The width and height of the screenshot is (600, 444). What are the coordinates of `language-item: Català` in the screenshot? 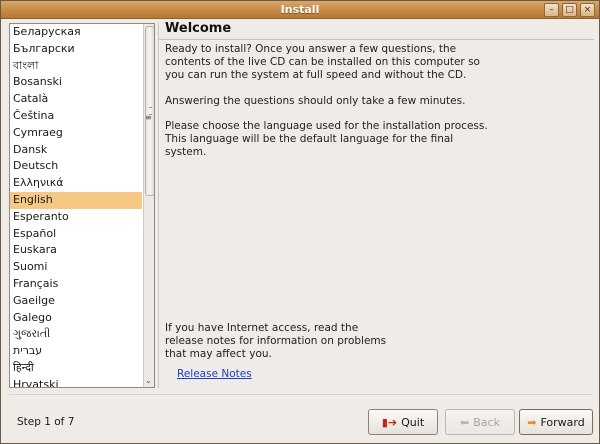 It's located at (76, 99).